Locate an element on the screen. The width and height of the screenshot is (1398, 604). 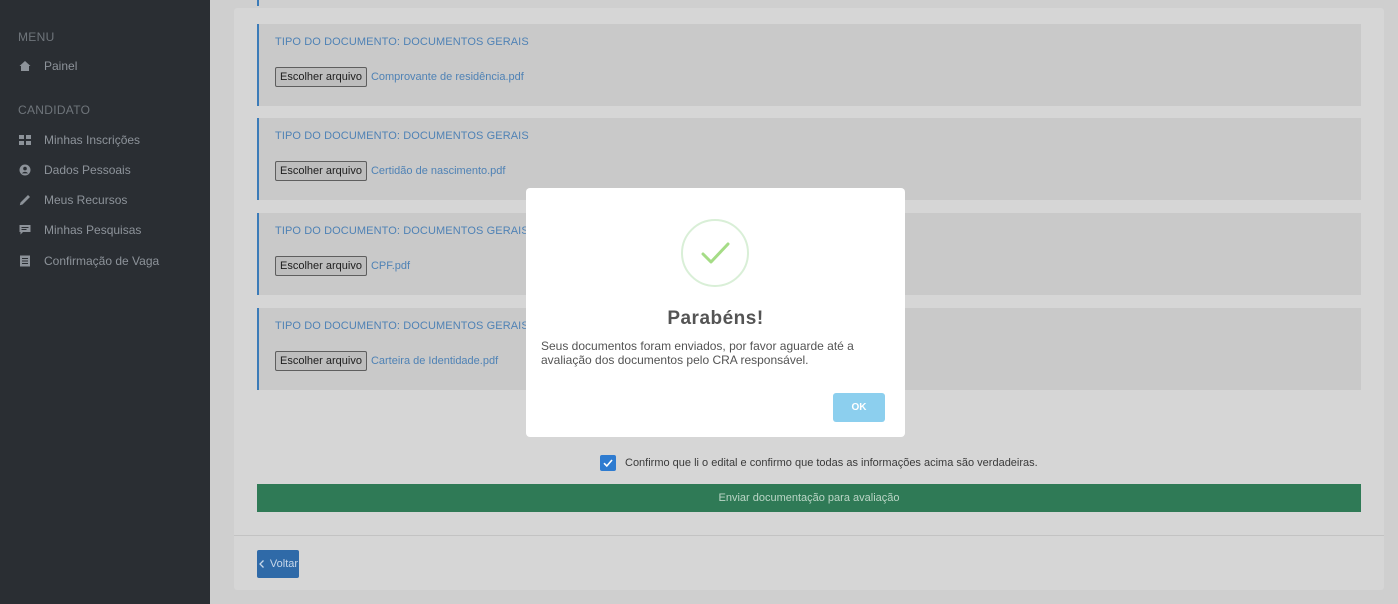
user-circle-icon is located at coordinates (25, 170).